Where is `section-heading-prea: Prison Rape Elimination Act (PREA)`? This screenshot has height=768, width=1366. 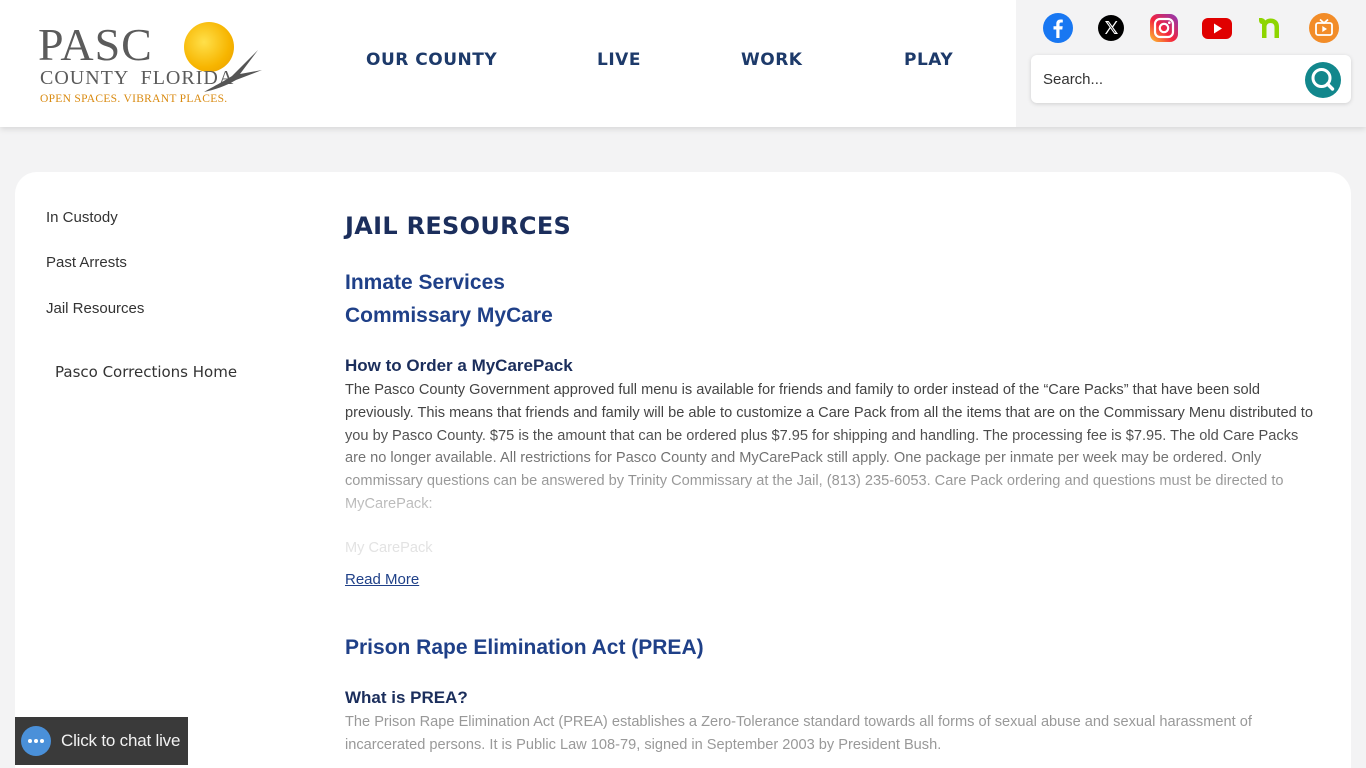 section-heading-prea: Prison Rape Elimination Act (PREA) is located at coordinates (524, 647).